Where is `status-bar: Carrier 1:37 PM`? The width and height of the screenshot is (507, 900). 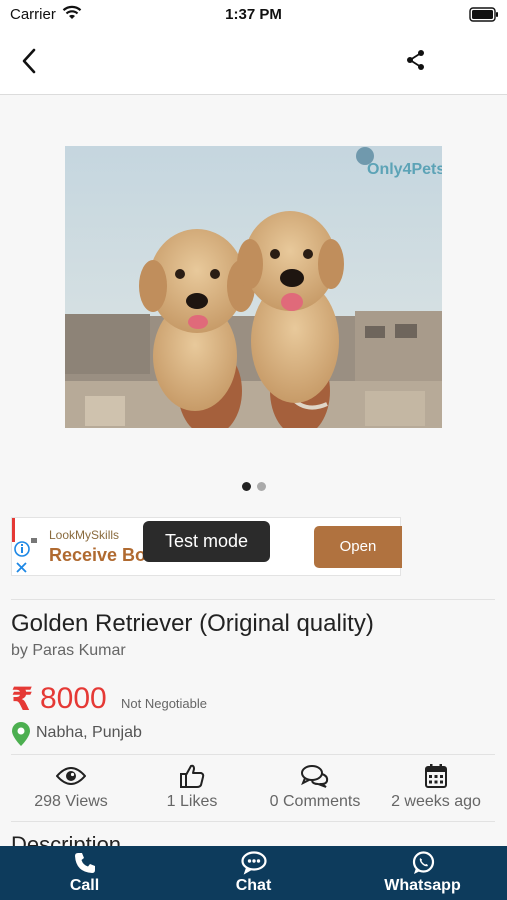
status-bar: Carrier 1:37 PM is located at coordinates (253, 15).